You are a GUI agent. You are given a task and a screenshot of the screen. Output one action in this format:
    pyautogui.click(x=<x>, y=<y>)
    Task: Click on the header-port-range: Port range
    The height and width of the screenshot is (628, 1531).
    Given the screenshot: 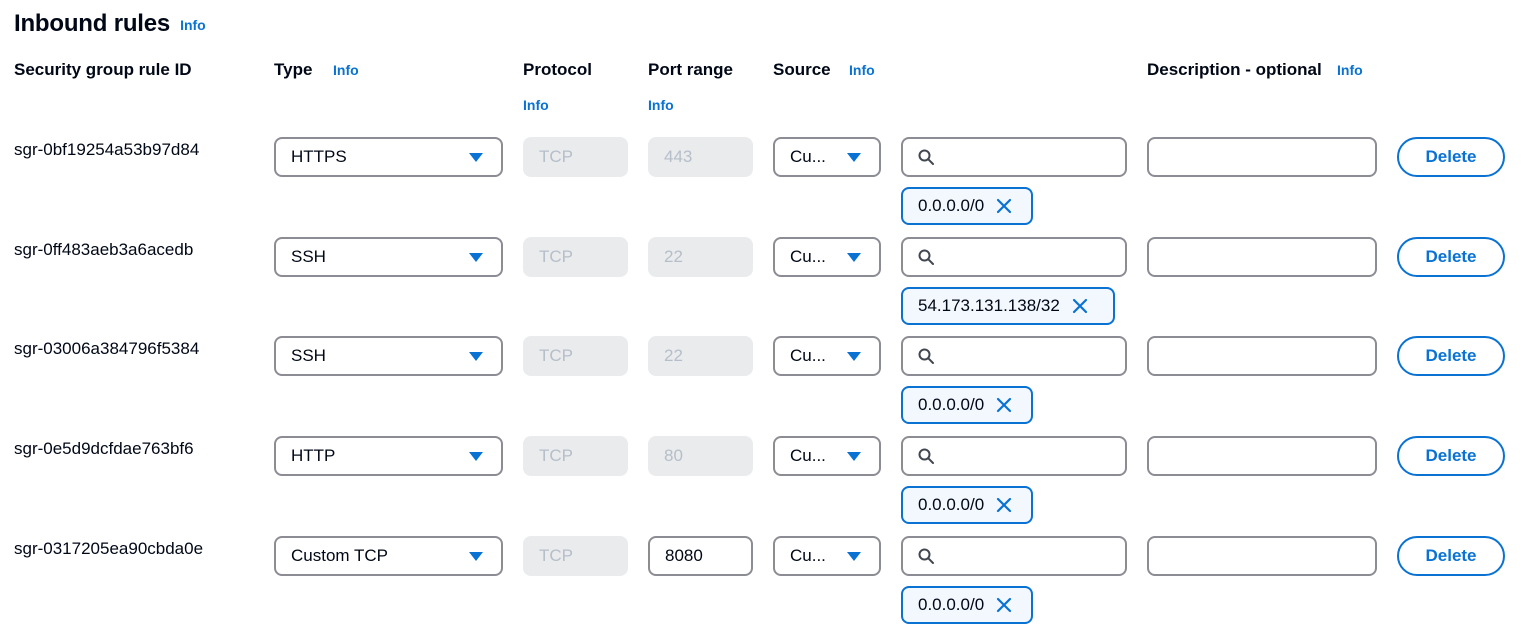 What is the action you would take?
    pyautogui.click(x=691, y=69)
    